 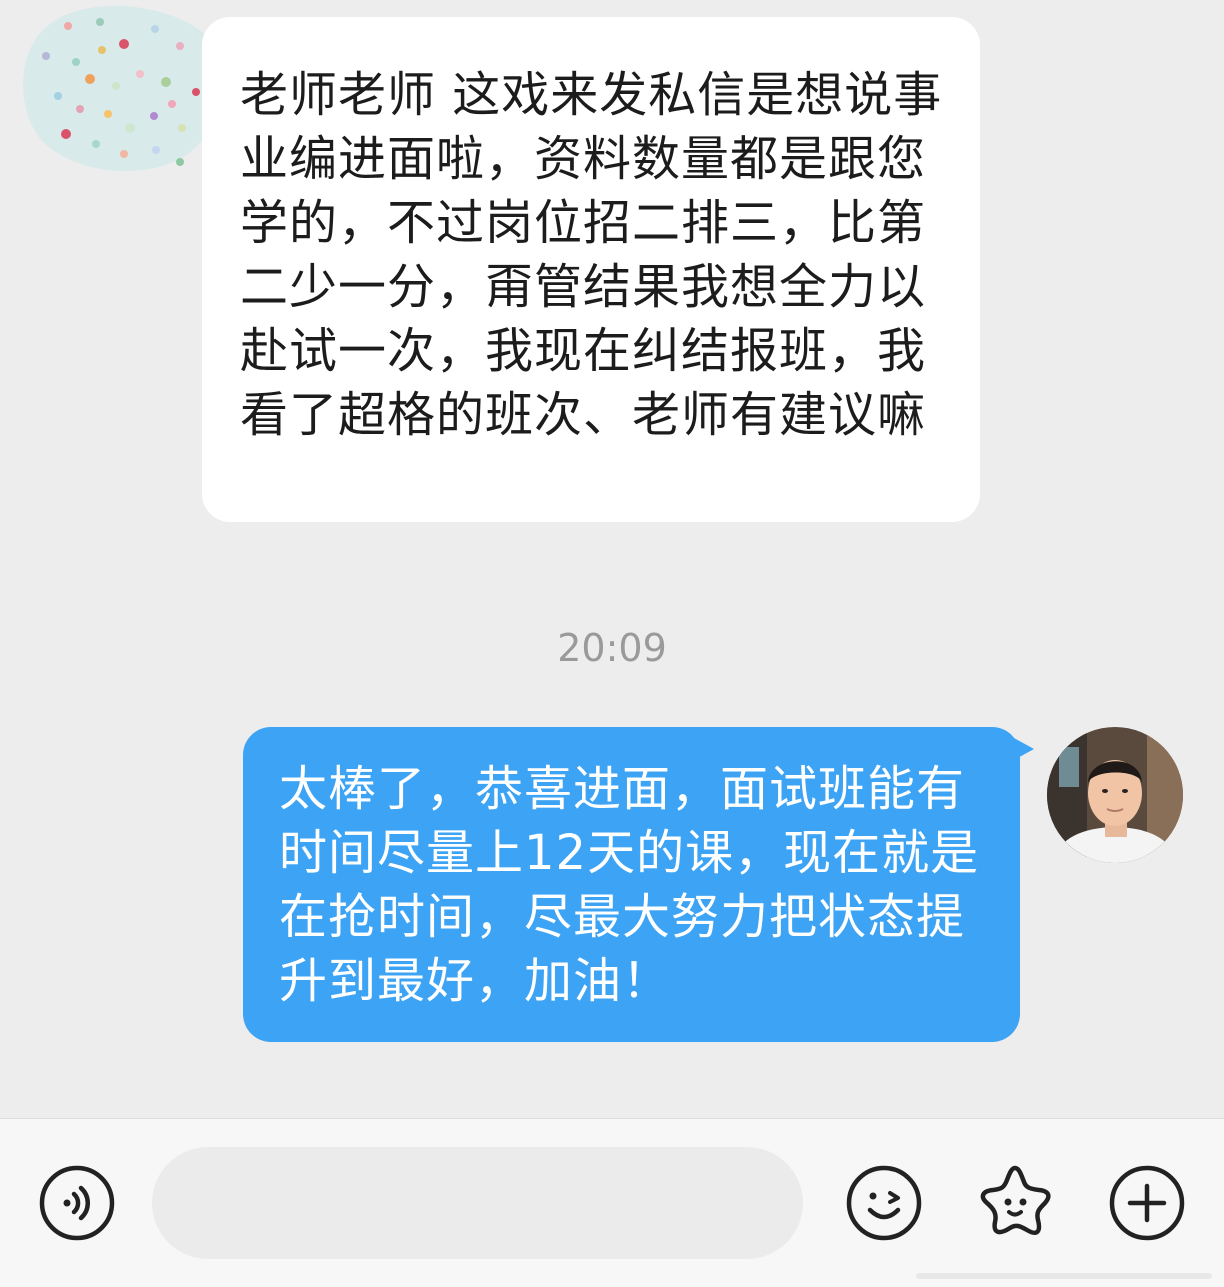 What do you see at coordinates (1023, 749) in the screenshot?
I see `outgoing-bubble-tail` at bounding box center [1023, 749].